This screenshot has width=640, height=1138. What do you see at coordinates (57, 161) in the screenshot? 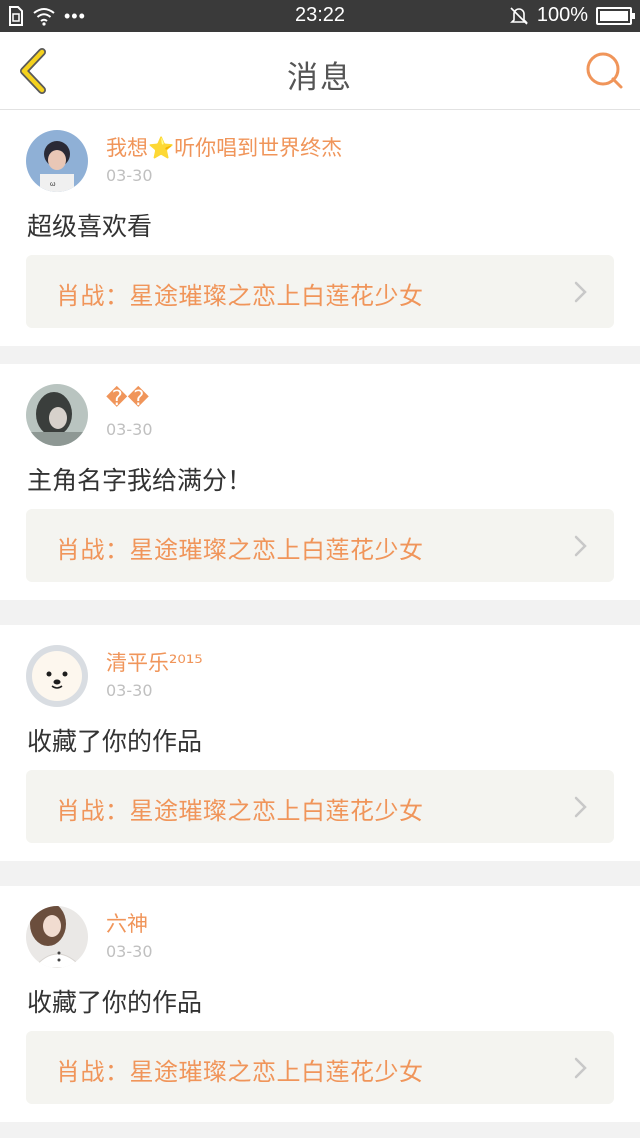
I see `avatar: ω` at bounding box center [57, 161].